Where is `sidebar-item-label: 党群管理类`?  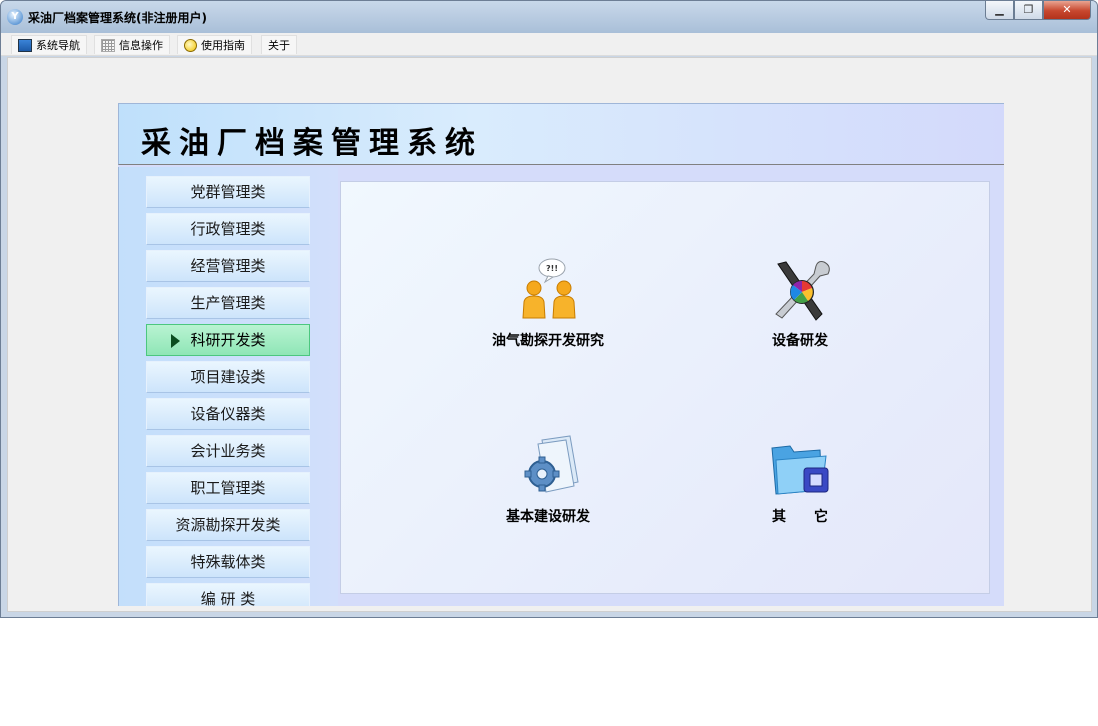 sidebar-item-label: 党群管理类 is located at coordinates (228, 192).